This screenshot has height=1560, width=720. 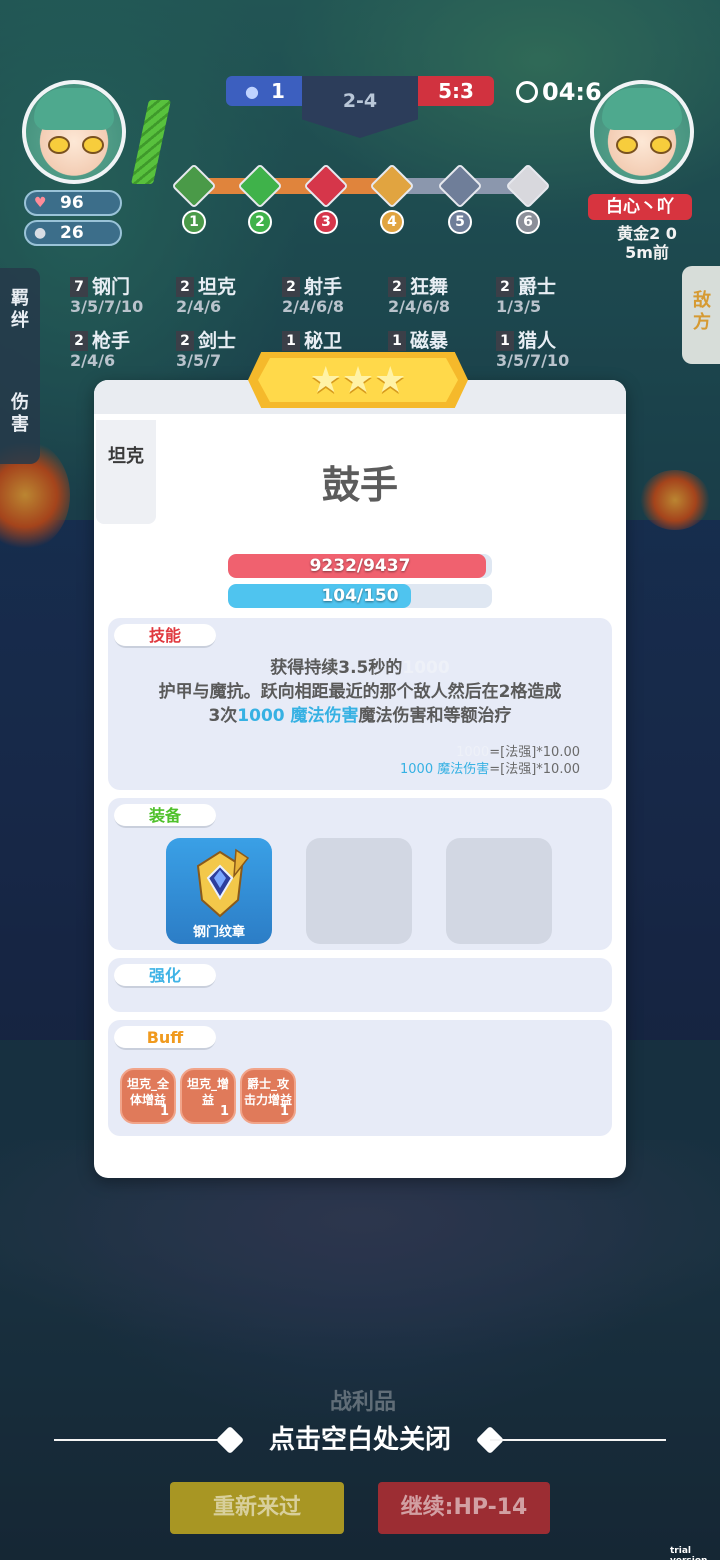 I want to click on trial-watermark: trial version, so click(x=688, y=1553).